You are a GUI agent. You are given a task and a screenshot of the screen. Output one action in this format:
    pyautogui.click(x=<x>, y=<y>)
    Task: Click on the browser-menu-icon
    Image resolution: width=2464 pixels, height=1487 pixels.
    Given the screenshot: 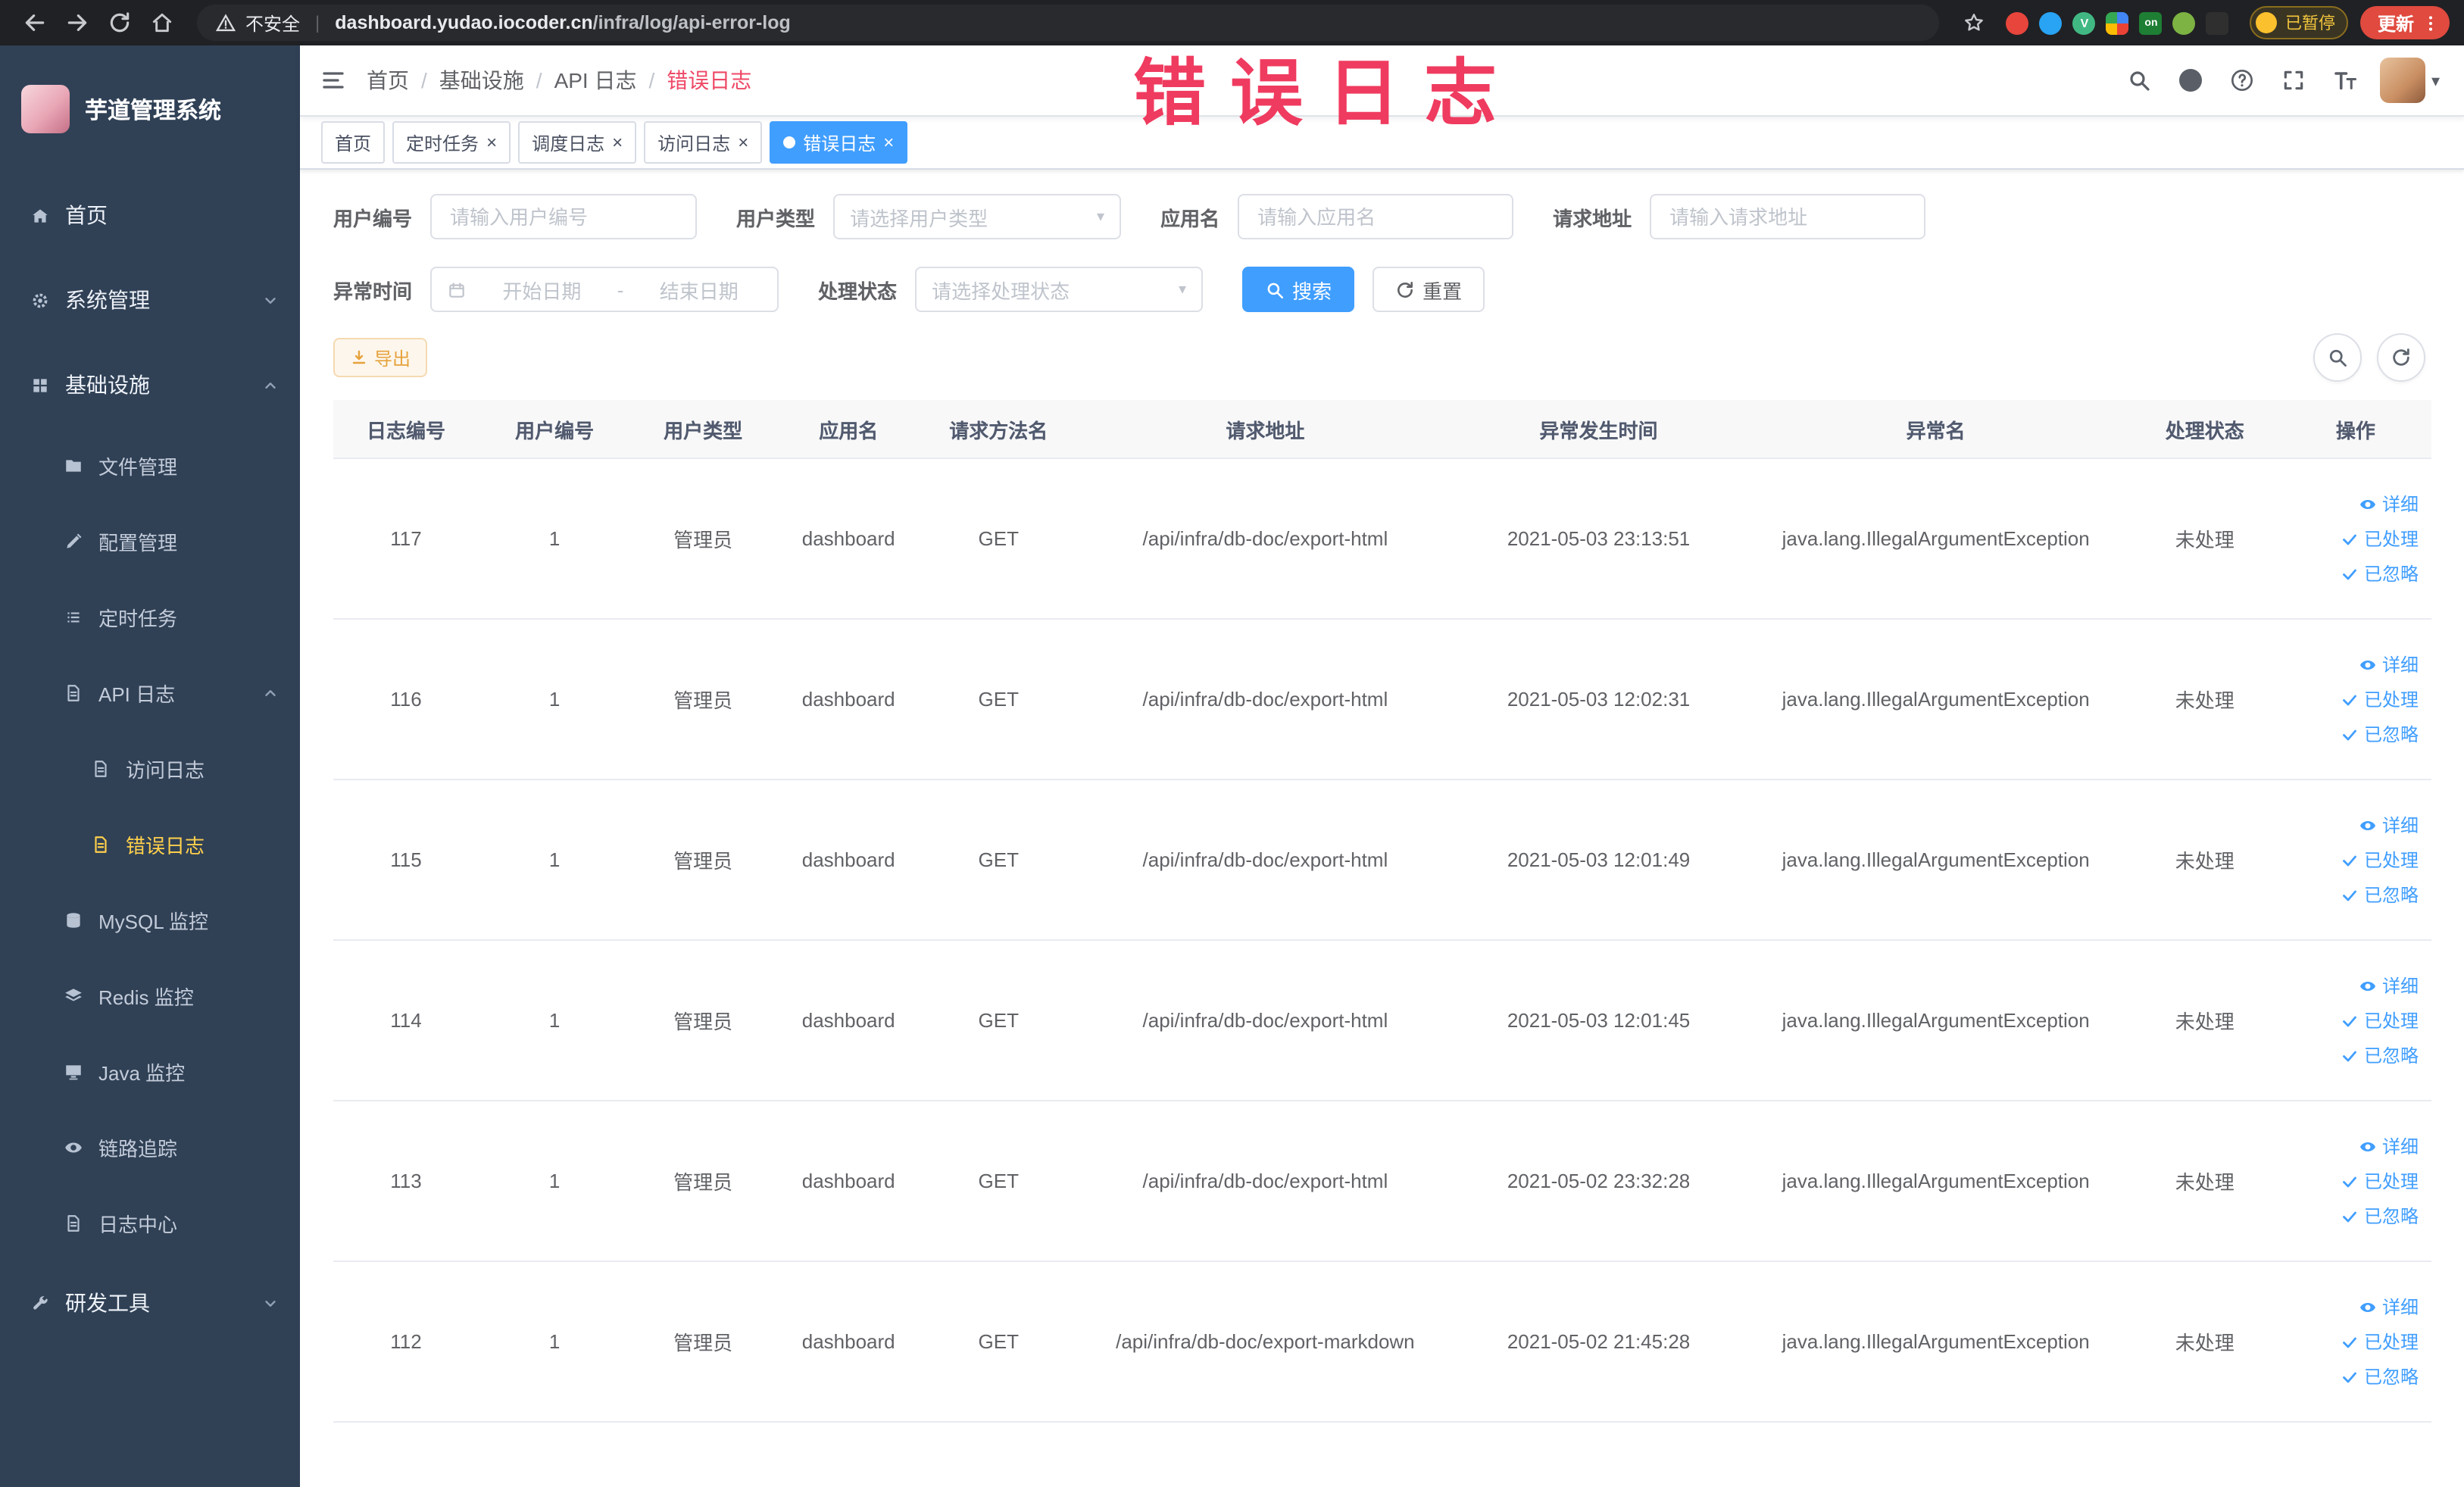 What is the action you would take?
    pyautogui.click(x=2430, y=23)
    